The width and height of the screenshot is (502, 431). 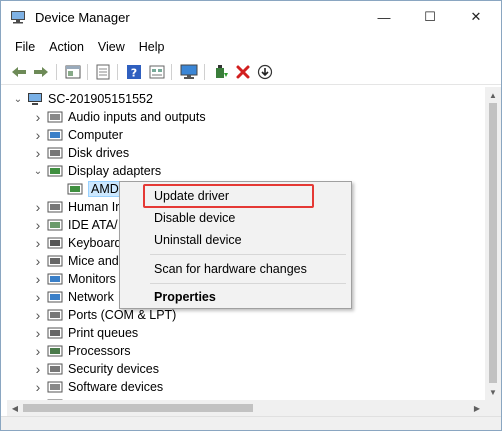 I want to click on disk-icon, so click(x=55, y=153).